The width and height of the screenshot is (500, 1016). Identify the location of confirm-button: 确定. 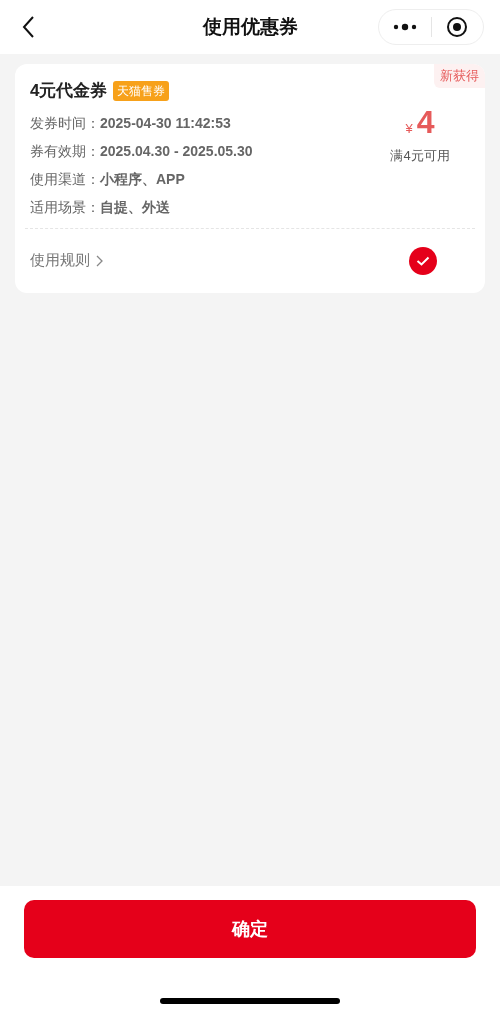
(250, 929).